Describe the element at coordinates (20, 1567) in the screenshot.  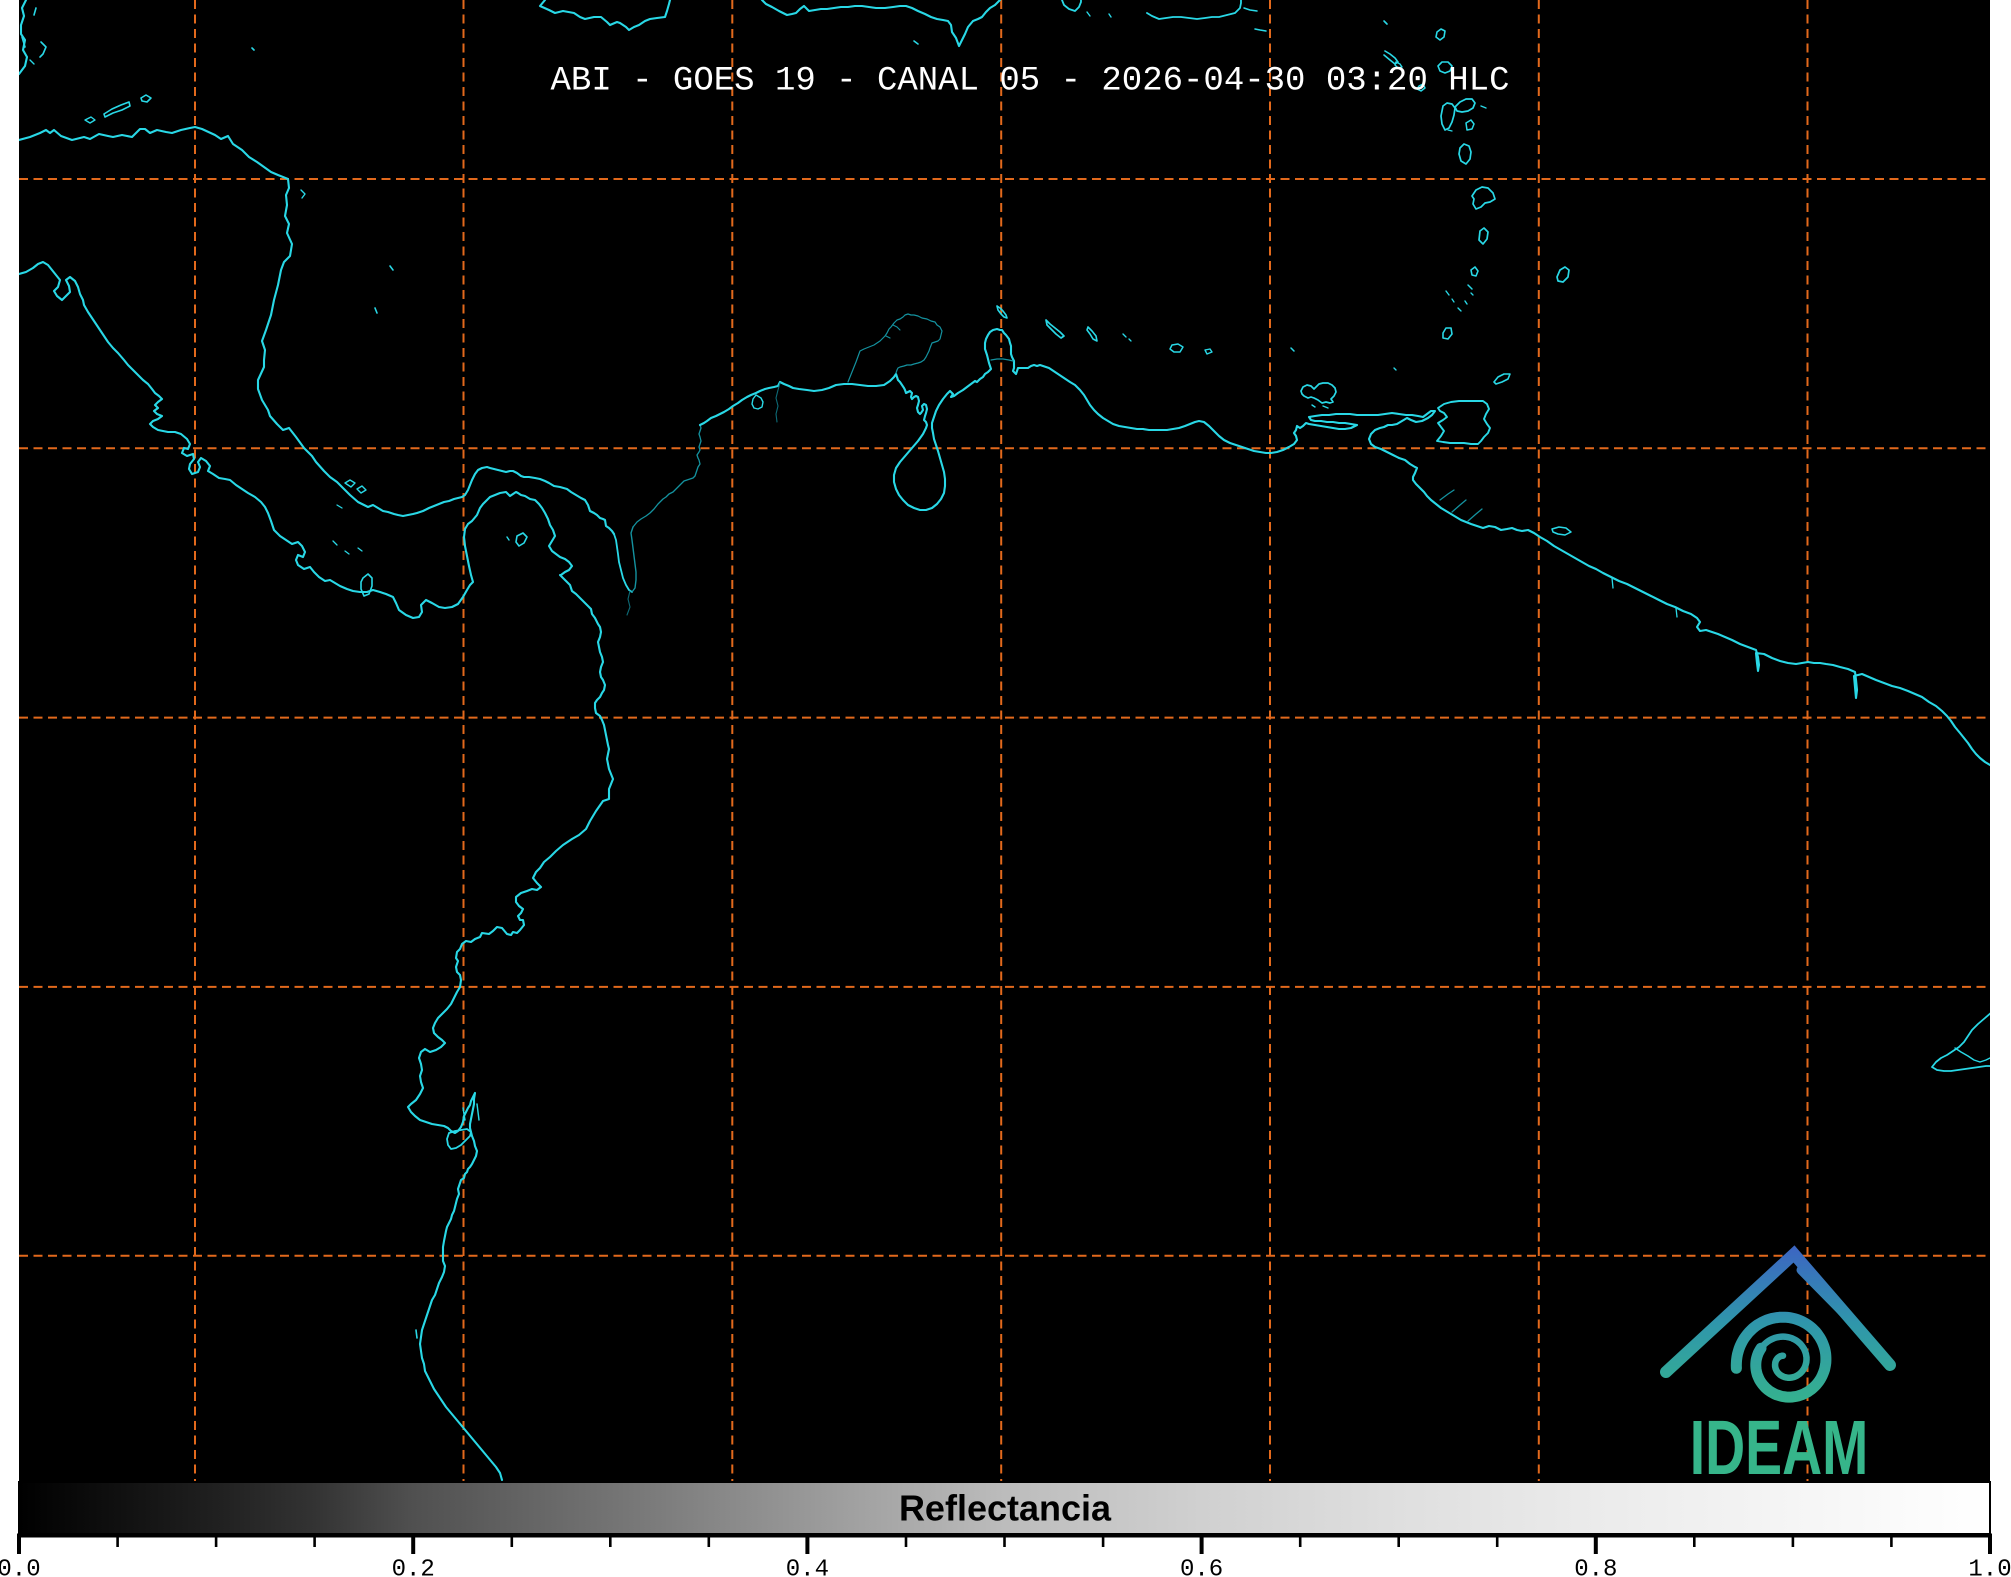
I see `svg-text: 0.0` at that location.